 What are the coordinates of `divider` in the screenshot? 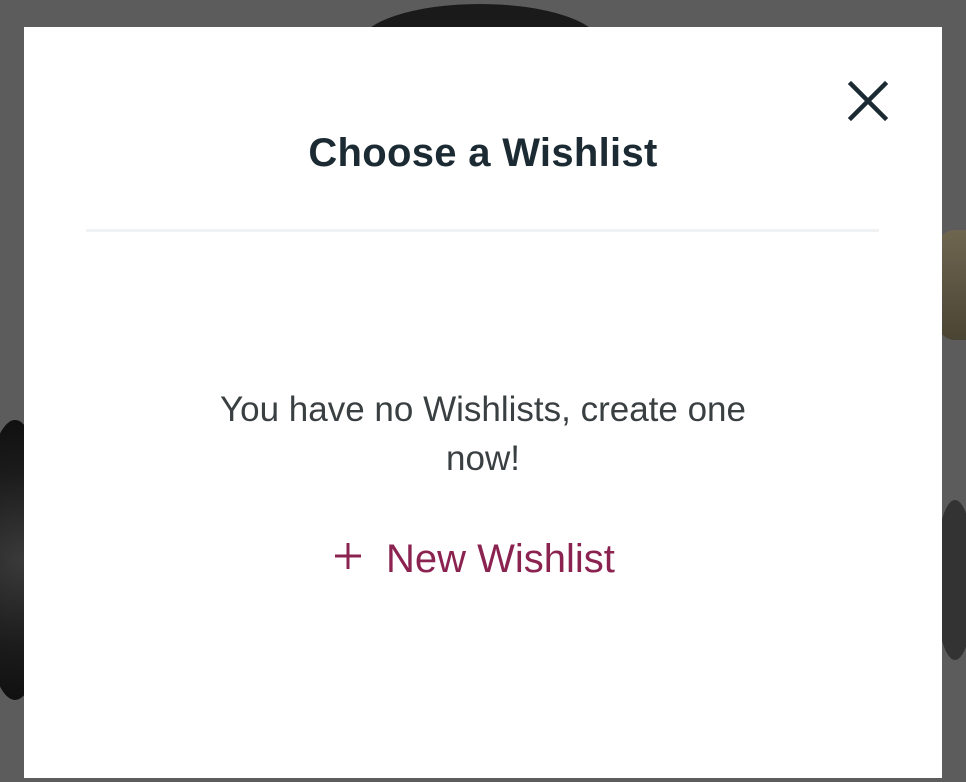 It's located at (482, 230).